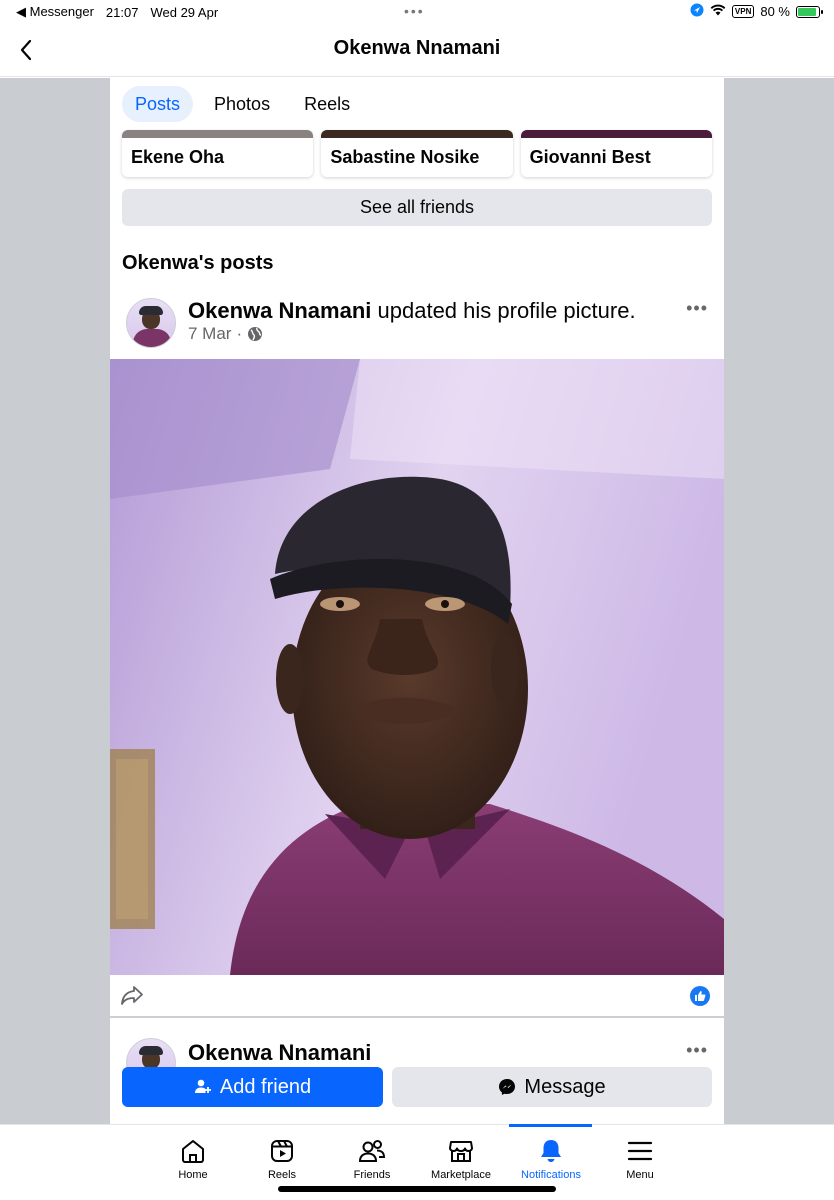 The width and height of the screenshot is (834, 1200). I want to click on vpn-badge: VPN, so click(743, 11).